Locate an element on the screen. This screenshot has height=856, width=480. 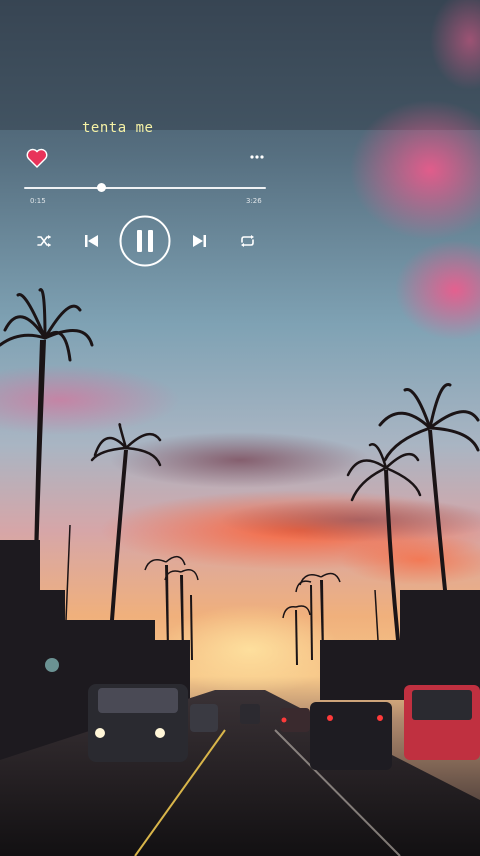
pause-icon is located at coordinates (145, 241).